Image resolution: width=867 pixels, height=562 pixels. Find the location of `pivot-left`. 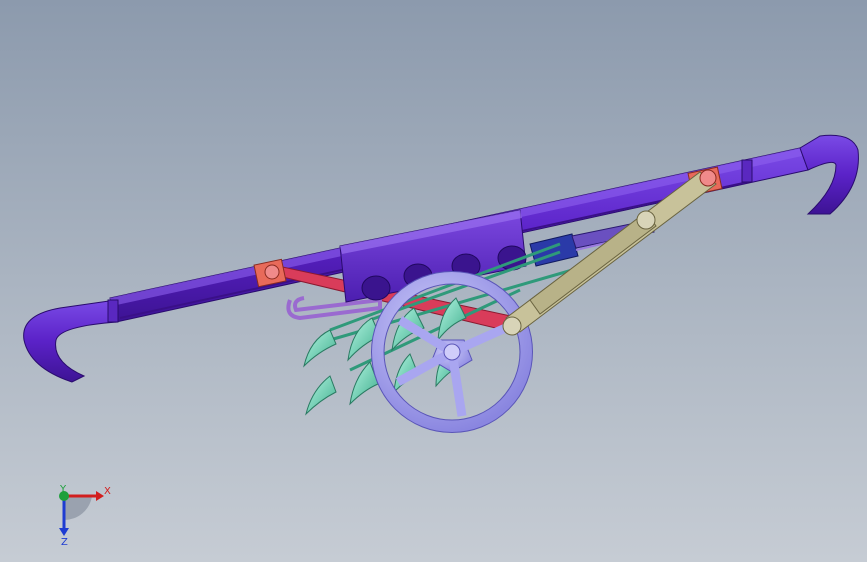

pivot-left is located at coordinates (272, 272).